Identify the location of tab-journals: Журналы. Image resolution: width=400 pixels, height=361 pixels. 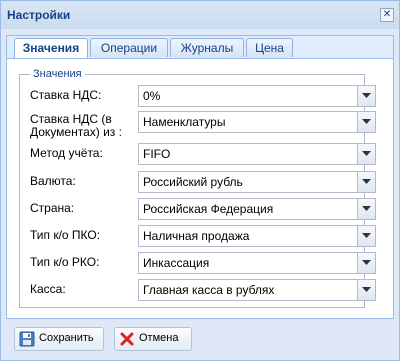
(207, 47).